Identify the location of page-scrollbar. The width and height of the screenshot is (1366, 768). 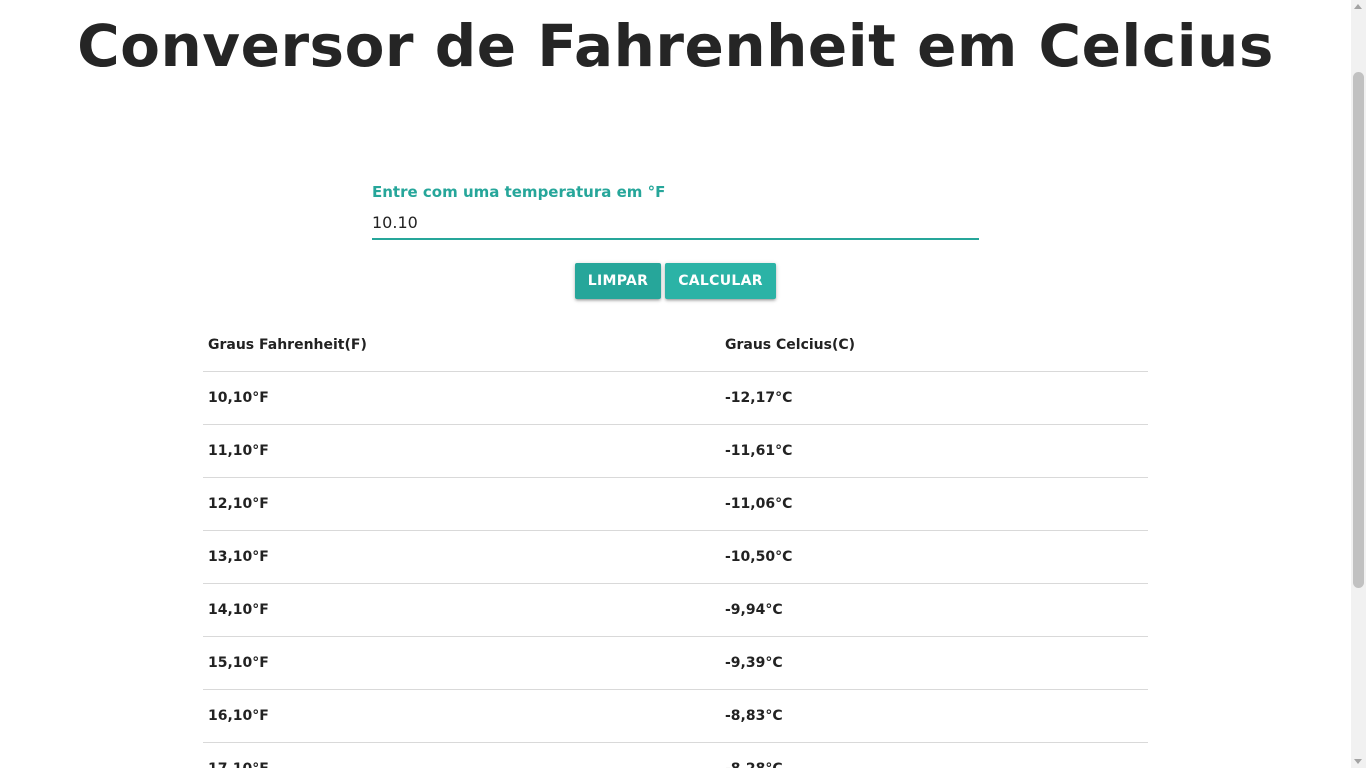
(1358, 384).